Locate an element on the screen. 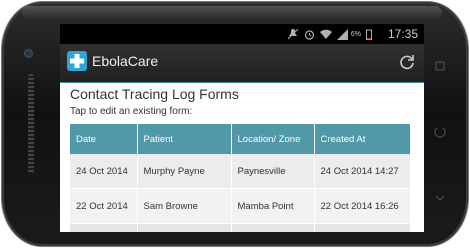  status-bar: 6% 17:35 is located at coordinates (242, 34).